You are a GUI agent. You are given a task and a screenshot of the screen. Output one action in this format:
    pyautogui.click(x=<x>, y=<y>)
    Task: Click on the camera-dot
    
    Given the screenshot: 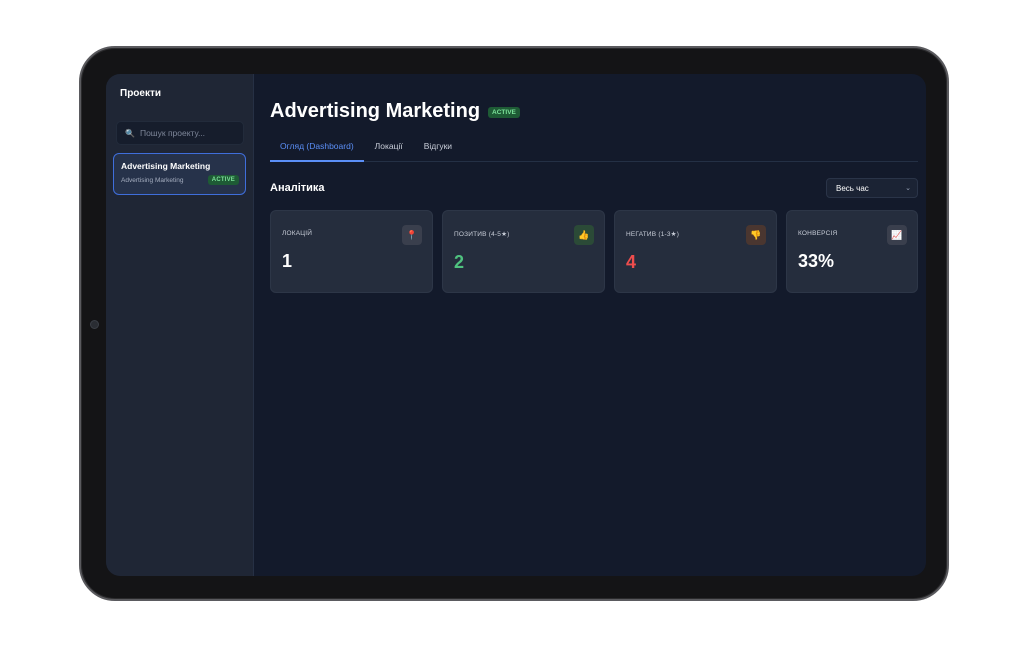 What is the action you would take?
    pyautogui.click(x=94, y=324)
    